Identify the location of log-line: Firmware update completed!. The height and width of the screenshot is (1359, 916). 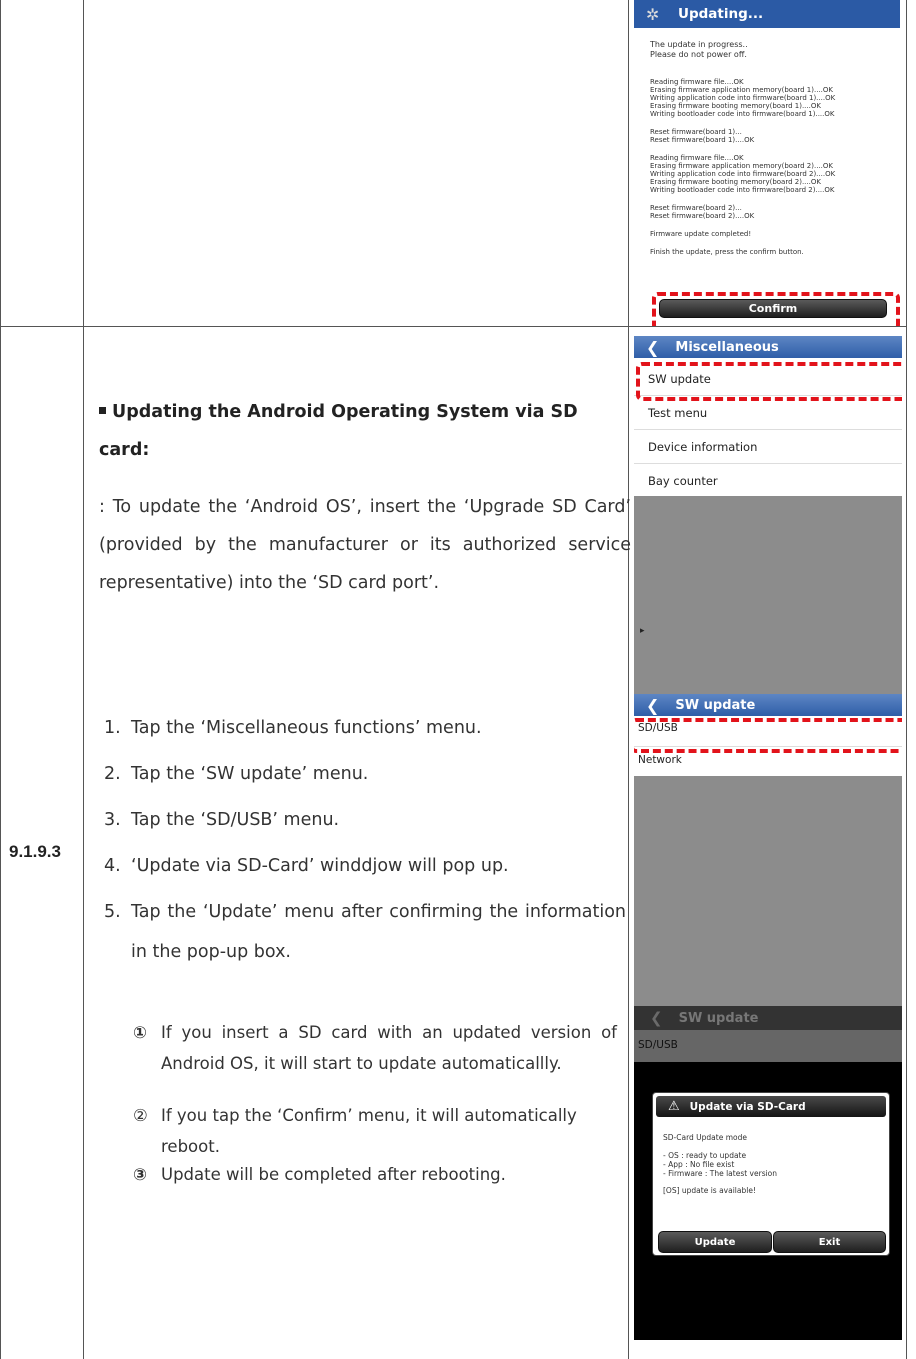
(701, 234).